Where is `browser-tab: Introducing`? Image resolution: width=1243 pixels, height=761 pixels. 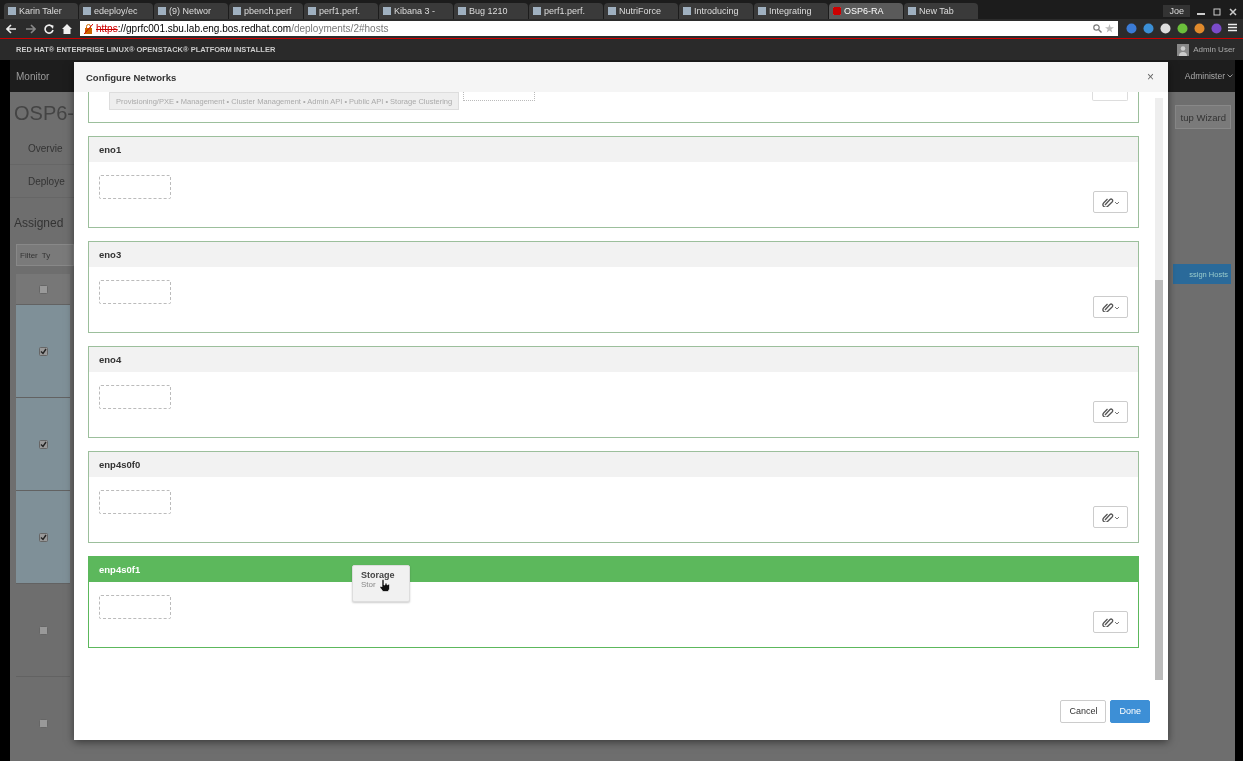
browser-tab: Introducing is located at coordinates (716, 11).